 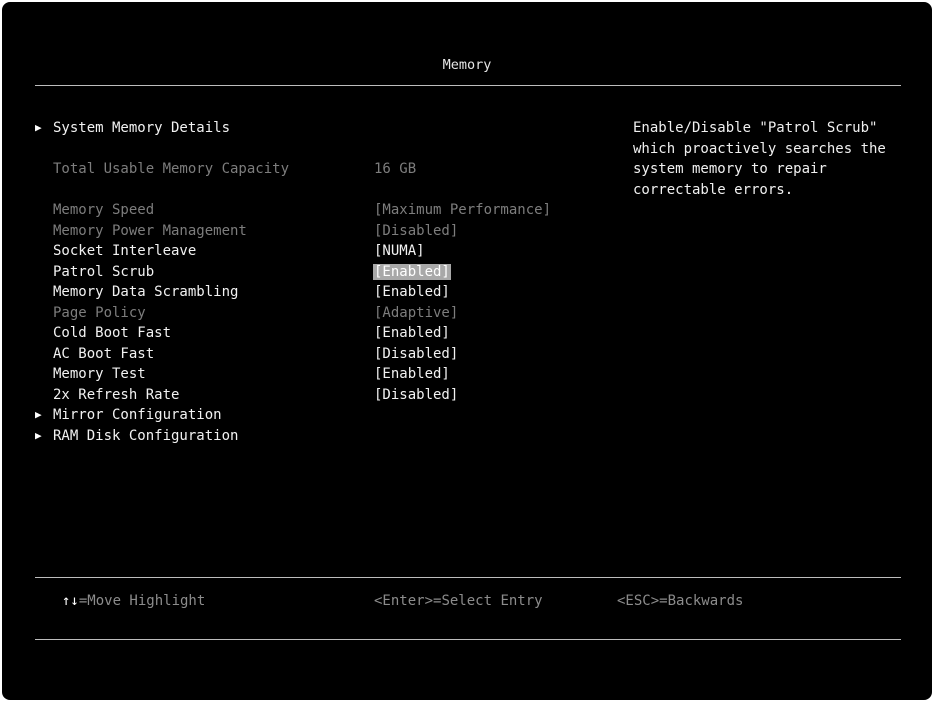 I want to click on menu-item-mirror-configuration: ▶ Mirror Configuration, so click(x=302, y=415).